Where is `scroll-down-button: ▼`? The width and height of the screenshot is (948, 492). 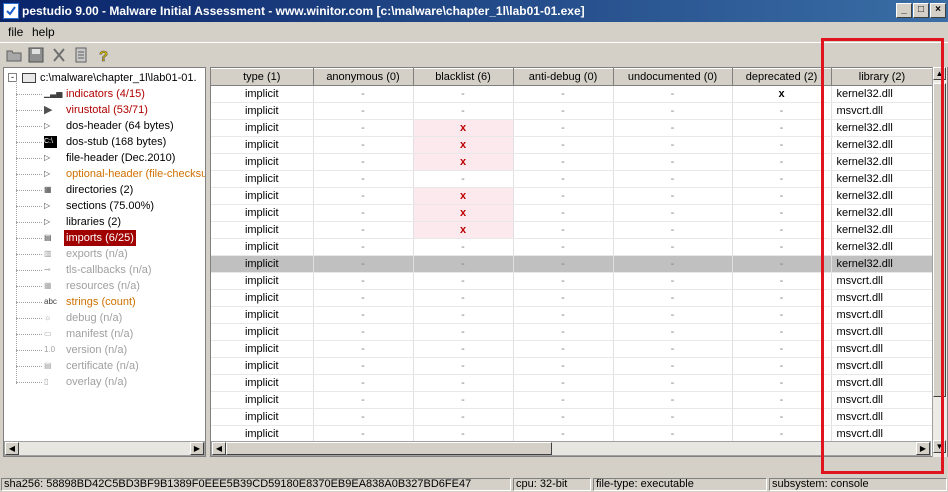 scroll-down-button: ▼ is located at coordinates (939, 446).